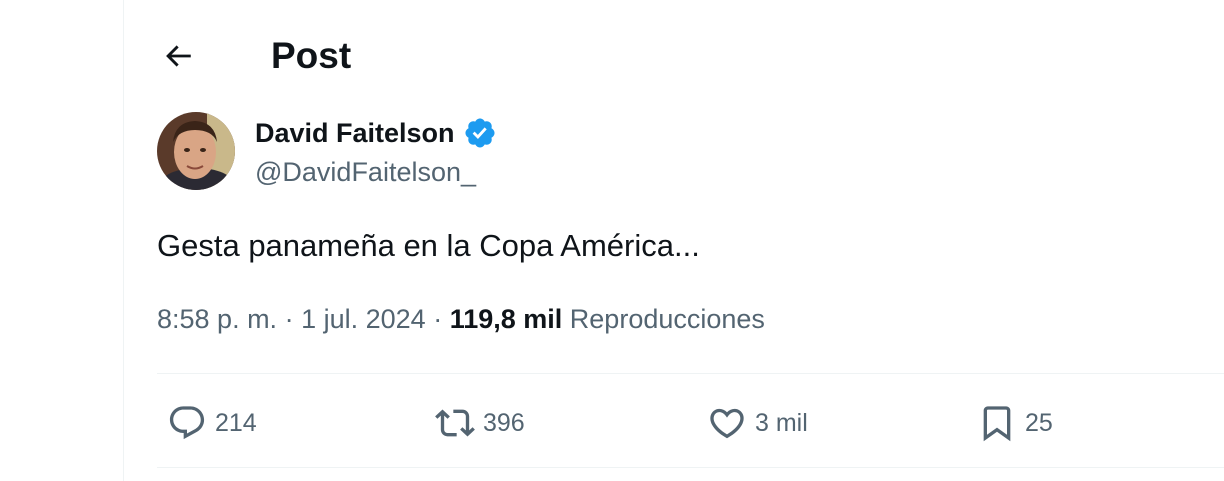 This screenshot has height=481, width=1224. Describe the element at coordinates (365, 172) in the screenshot. I see `author-handle: @DavidFaitelson_` at that location.